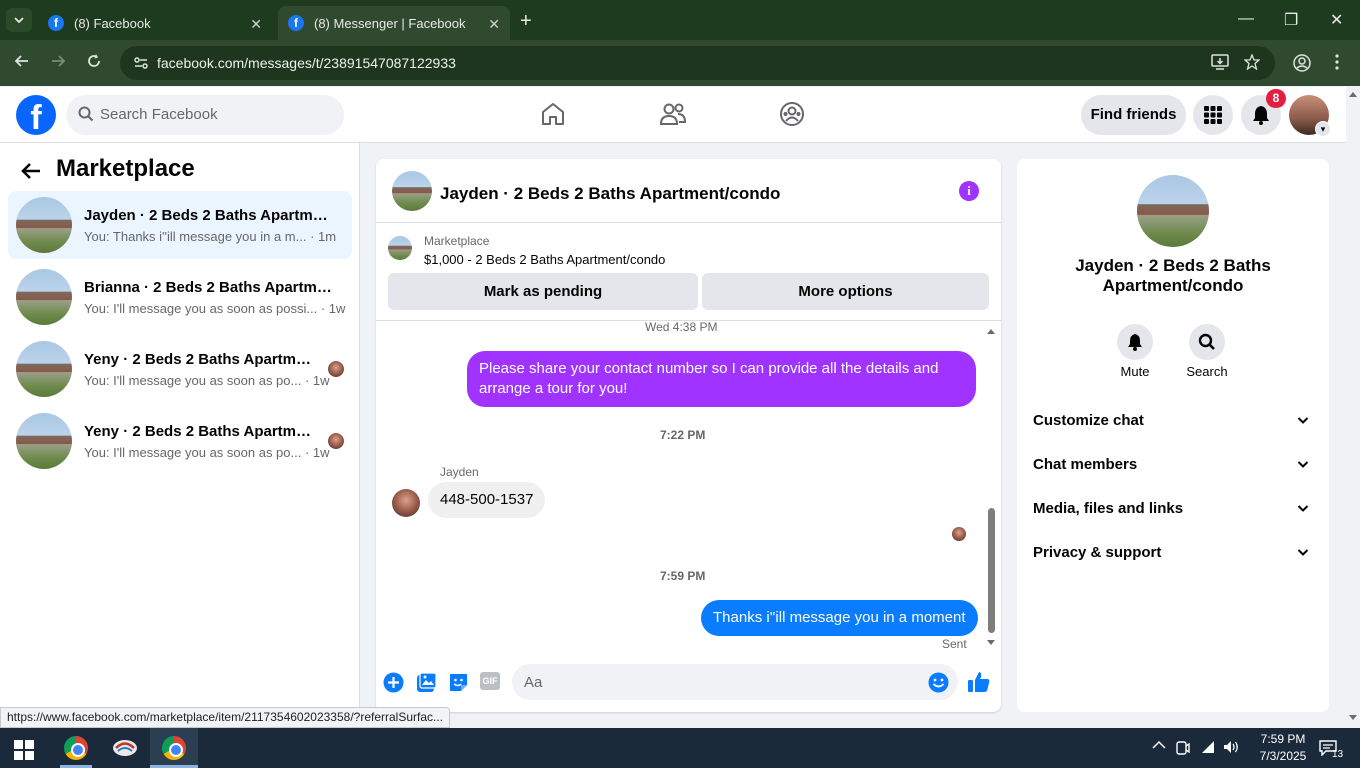  What do you see at coordinates (36, 116) in the screenshot?
I see `facebook-logo-icon: f` at bounding box center [36, 116].